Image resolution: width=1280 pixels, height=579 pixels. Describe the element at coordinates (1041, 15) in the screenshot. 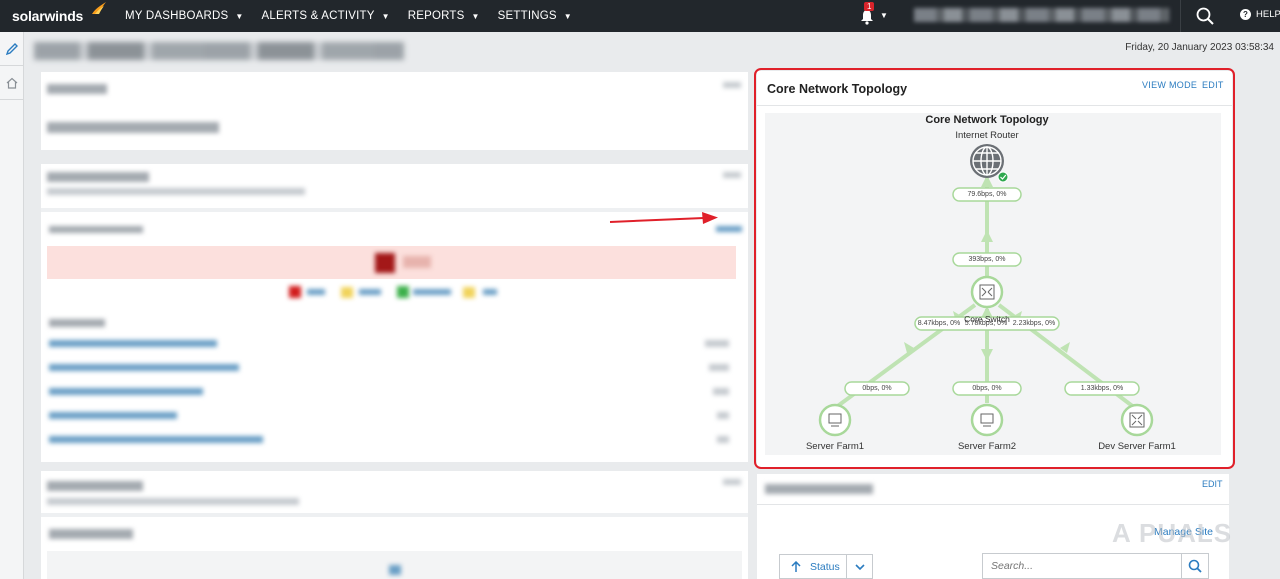

I see `user-info-redacted` at that location.